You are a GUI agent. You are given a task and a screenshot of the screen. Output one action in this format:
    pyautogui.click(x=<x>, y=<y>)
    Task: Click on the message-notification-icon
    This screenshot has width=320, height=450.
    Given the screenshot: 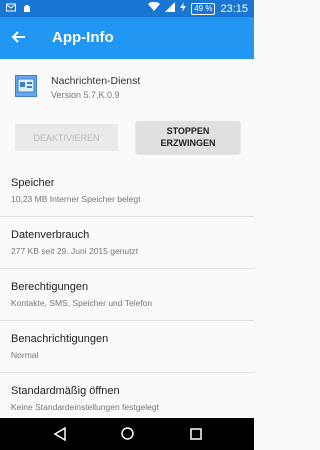 What is the action you would take?
    pyautogui.click(x=11, y=9)
    